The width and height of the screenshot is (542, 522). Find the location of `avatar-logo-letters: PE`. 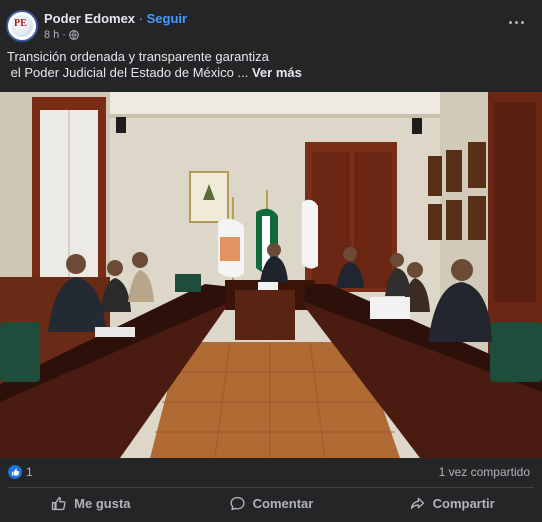

avatar-logo-letters: PE is located at coordinates (20, 23).